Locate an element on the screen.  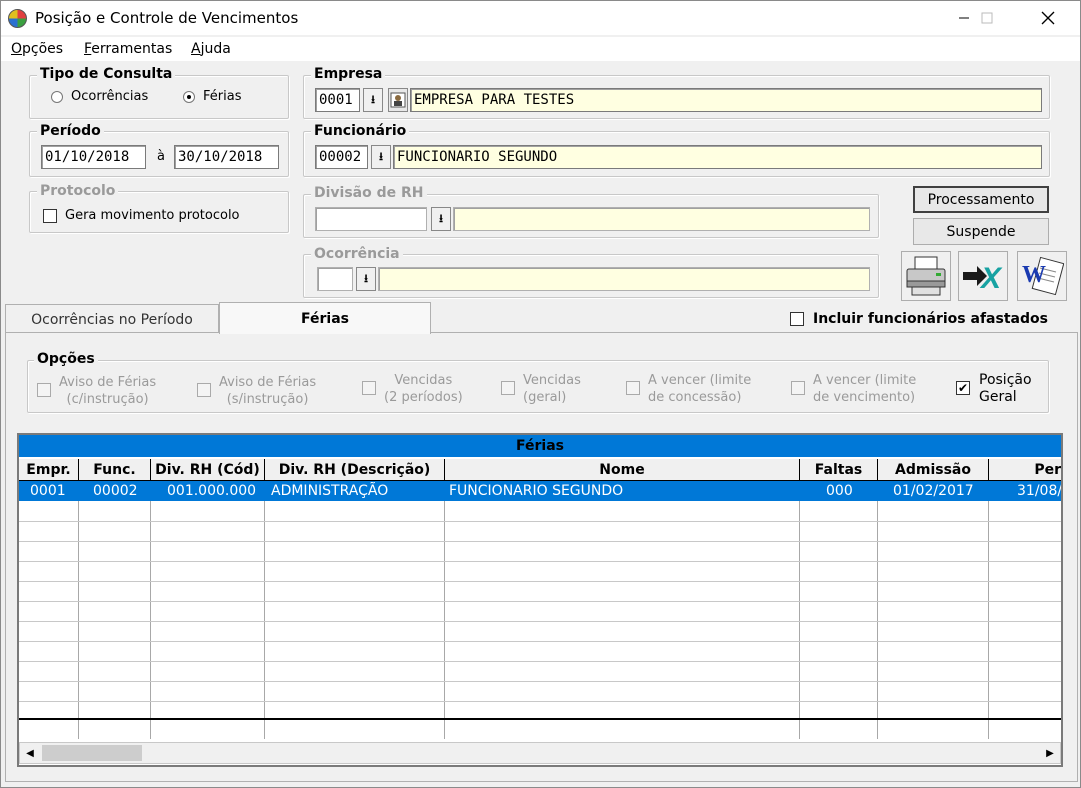
ocorrencia-lookup-button: ⭳ is located at coordinates (366, 279).